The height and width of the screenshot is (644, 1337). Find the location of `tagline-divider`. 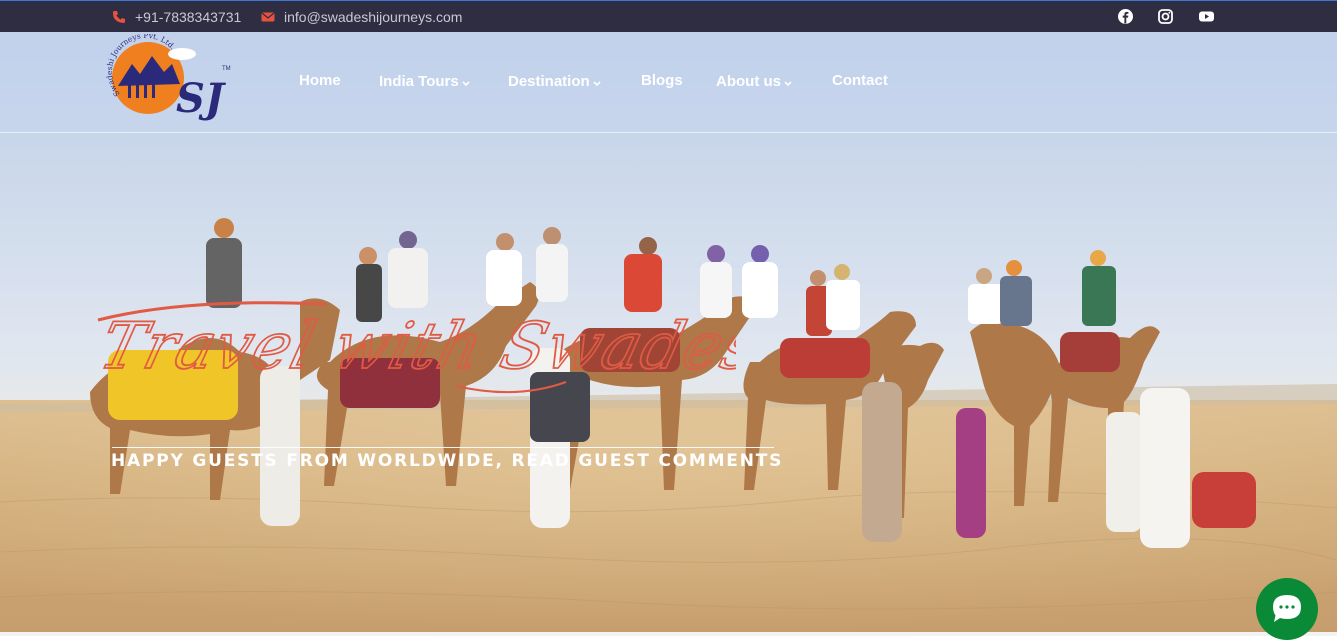

tagline-divider is located at coordinates (443, 447).